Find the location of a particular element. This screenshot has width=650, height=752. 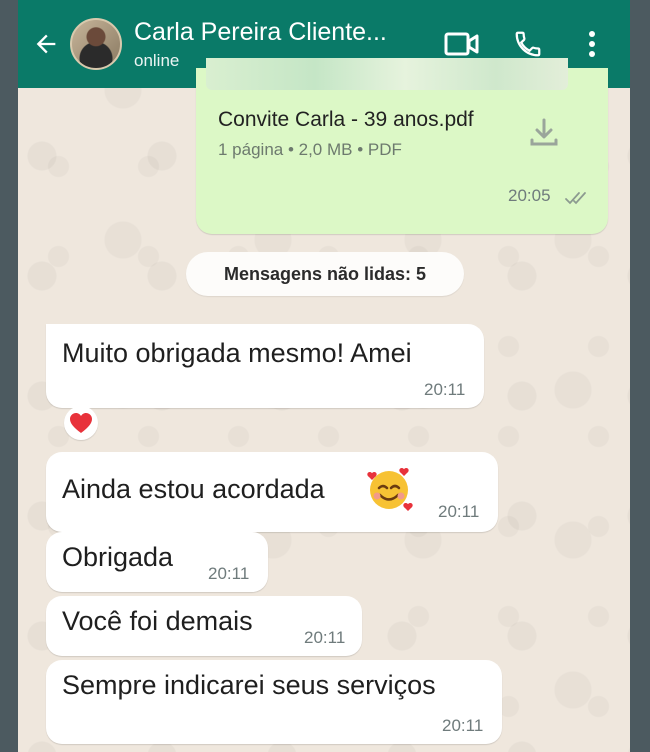

back-button is located at coordinates (46, 44).